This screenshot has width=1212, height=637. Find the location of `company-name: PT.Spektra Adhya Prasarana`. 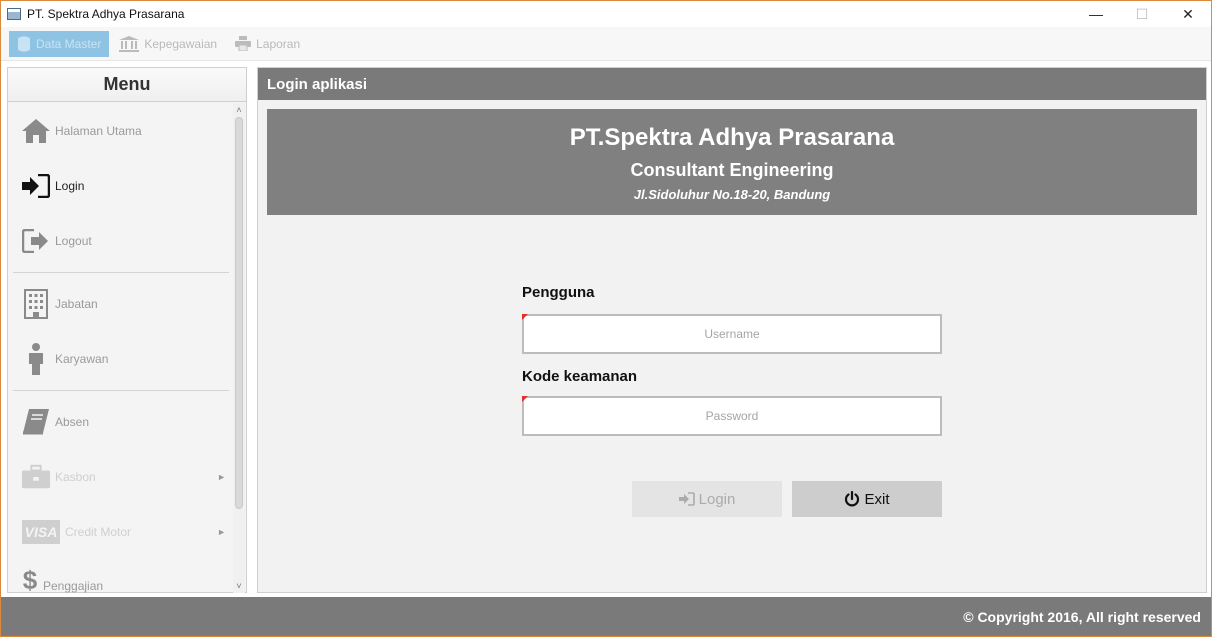

company-name: PT.Spektra Adhya Prasarana is located at coordinates (732, 137).